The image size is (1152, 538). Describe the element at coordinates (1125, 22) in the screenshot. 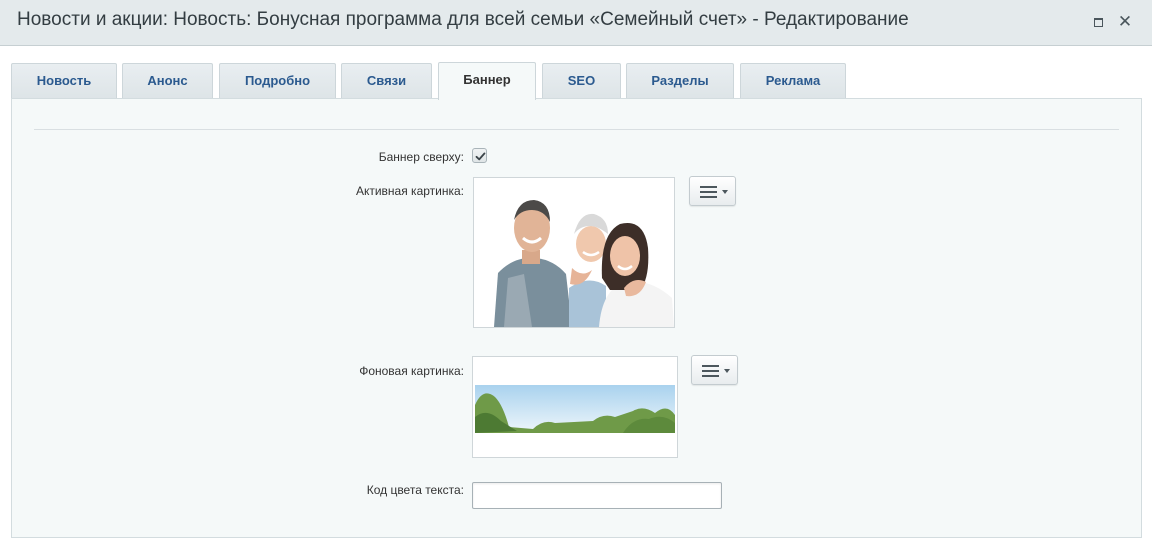

I see `close-icon: ✕` at that location.